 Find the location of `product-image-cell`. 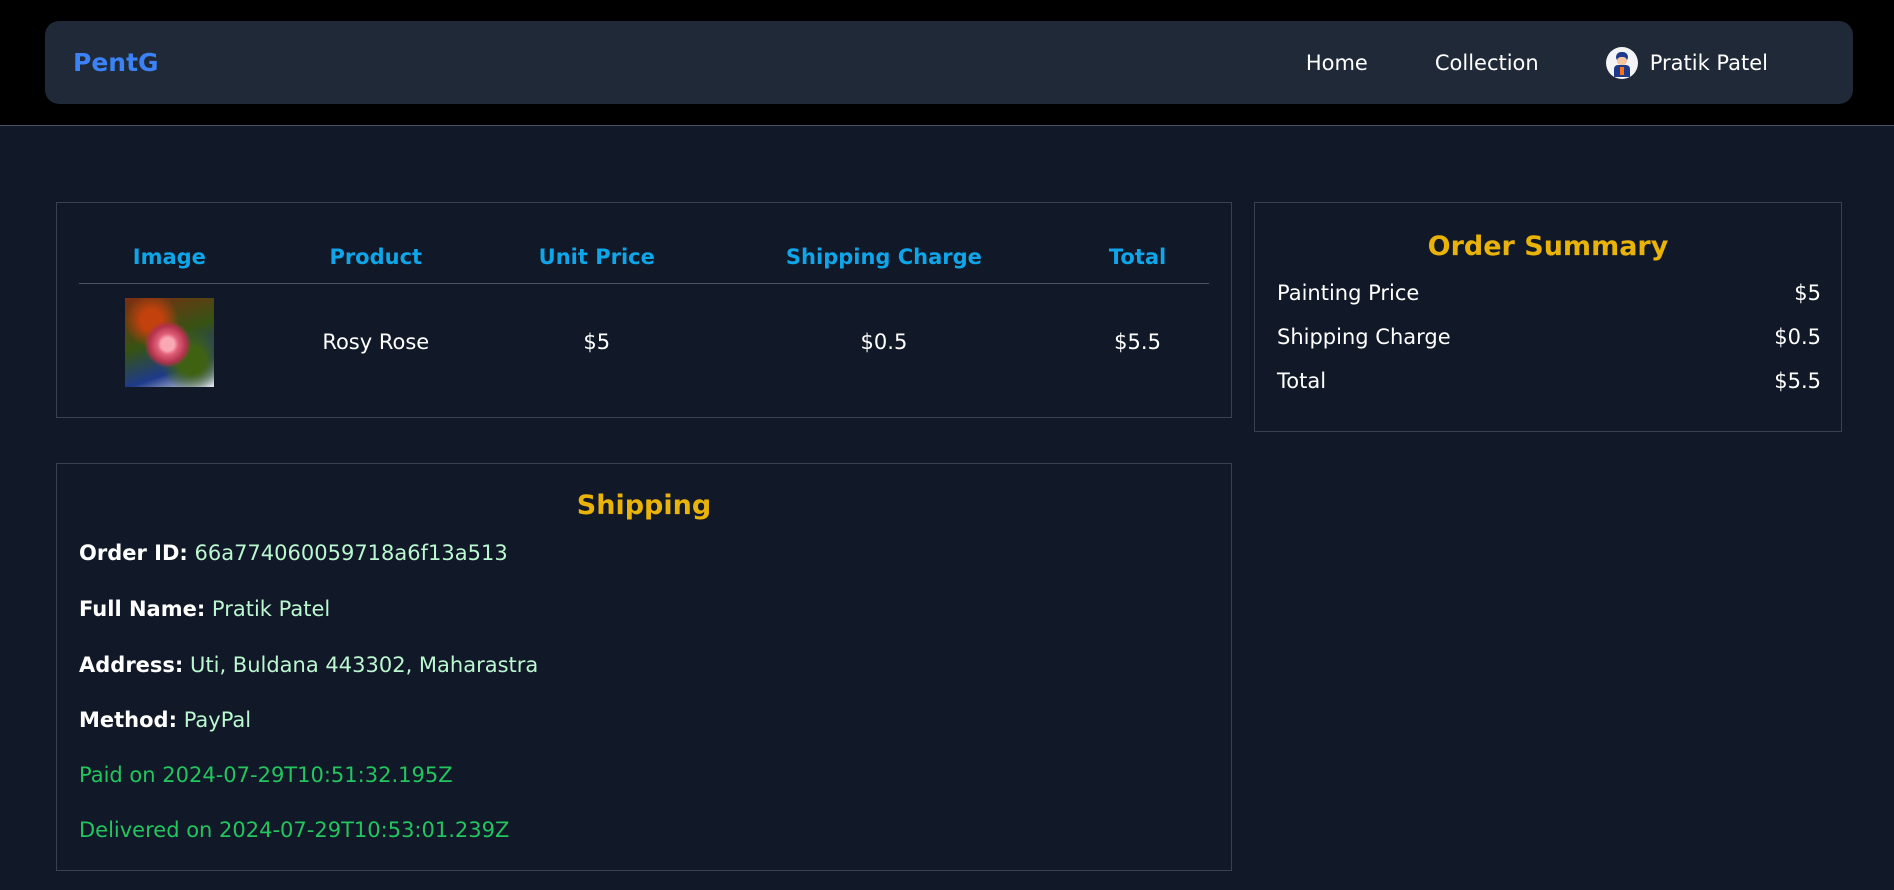

product-image-cell is located at coordinates (169, 342).